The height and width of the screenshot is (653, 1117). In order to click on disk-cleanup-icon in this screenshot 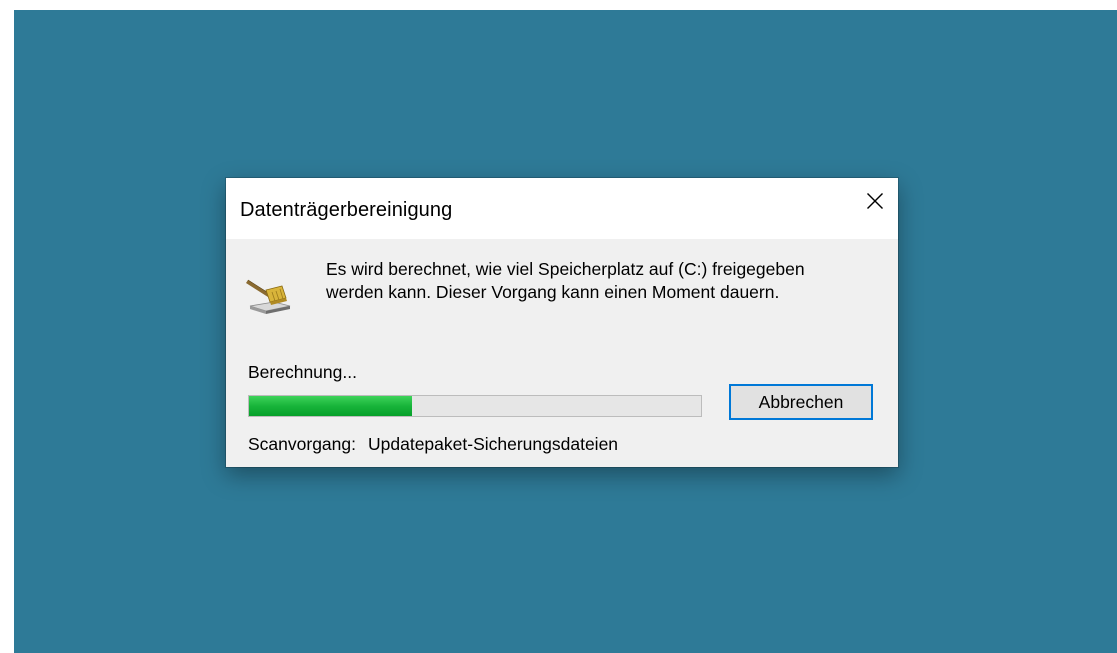, I will do `click(270, 294)`.